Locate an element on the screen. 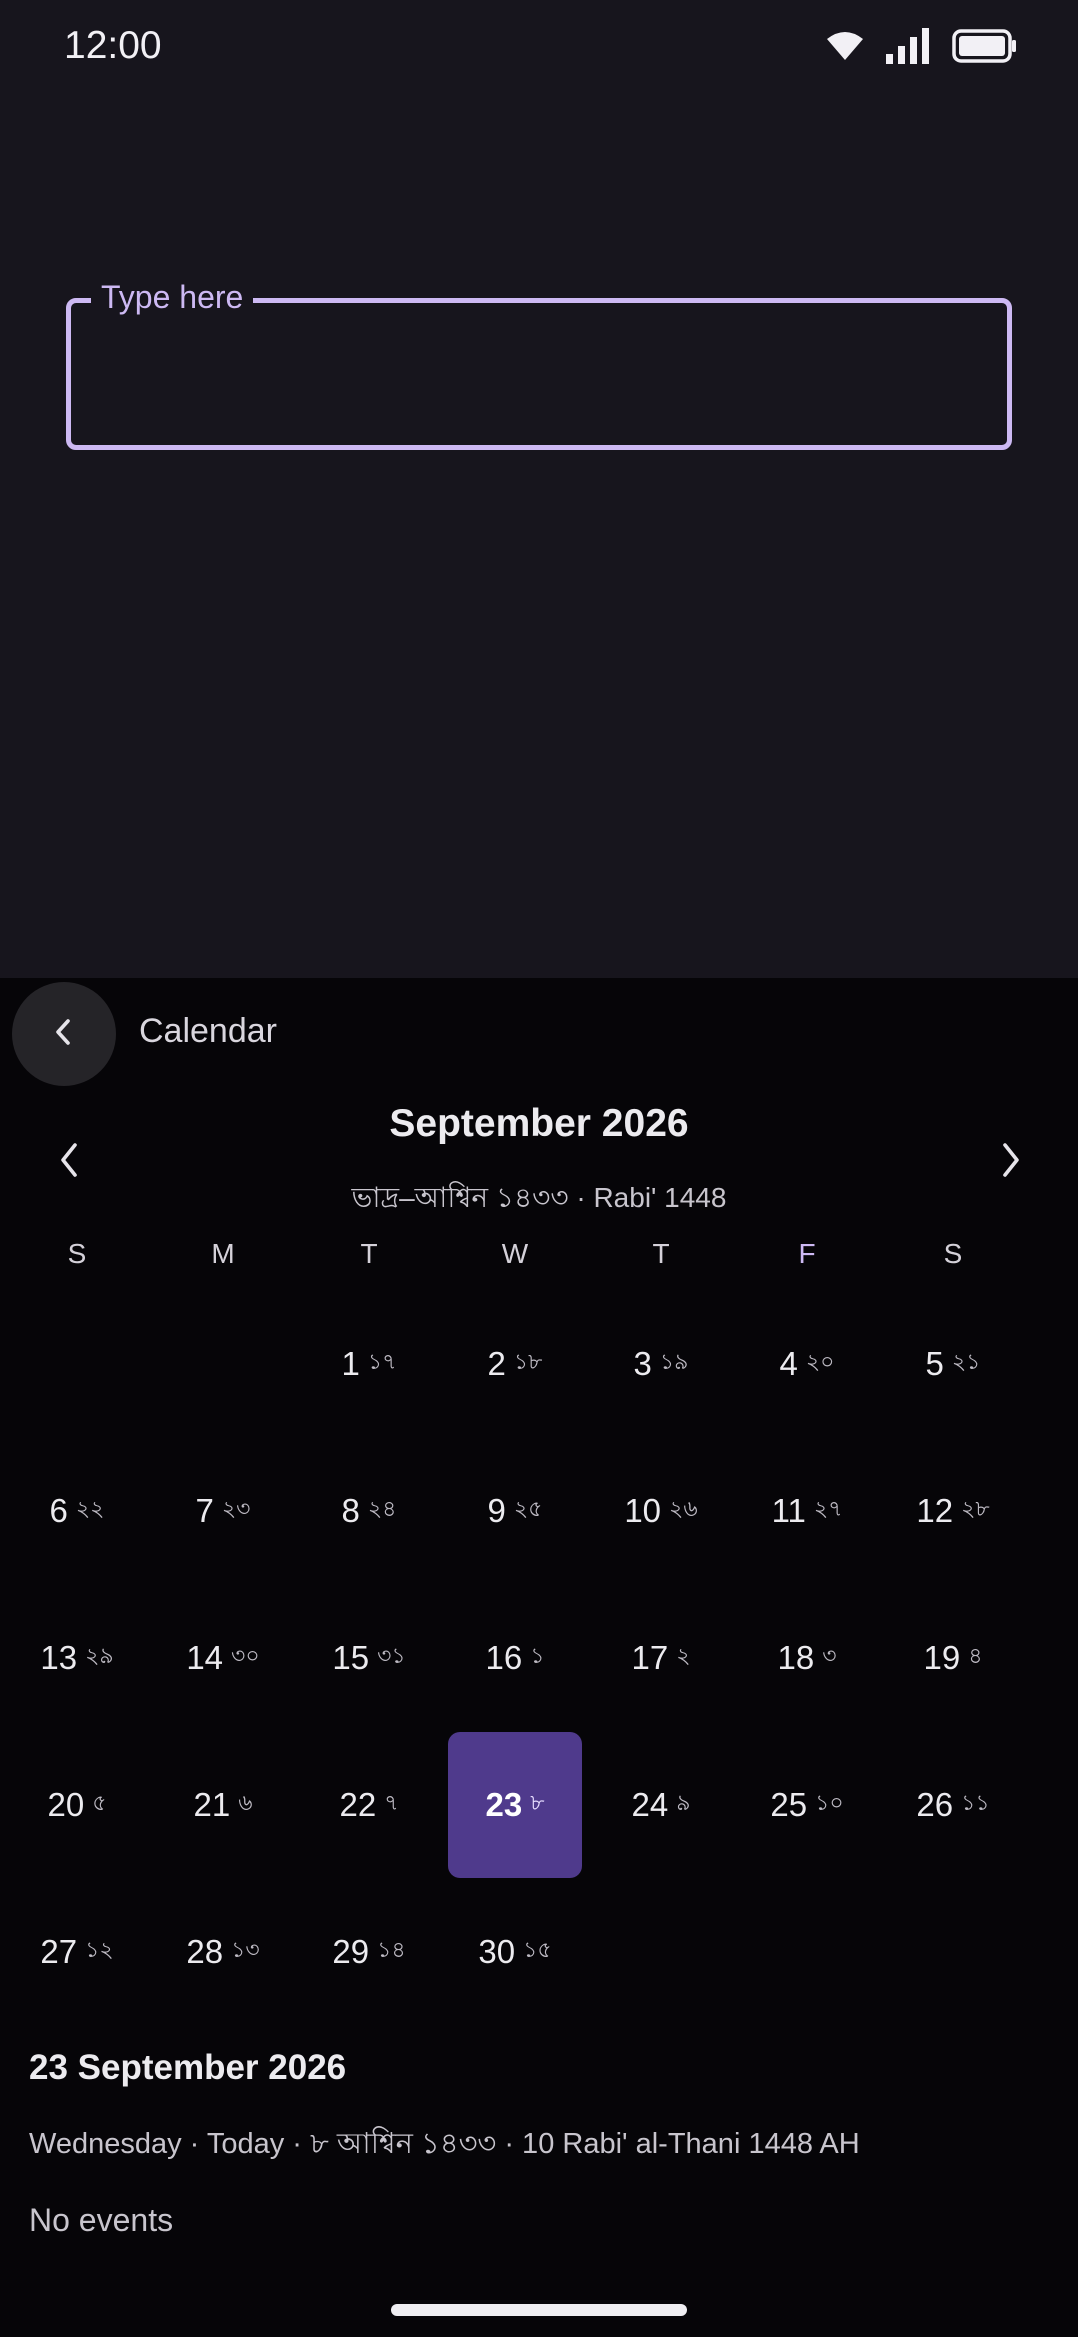 This screenshot has width=1078, height=2337. day-cell: 7 ২৩ is located at coordinates (223, 1511).